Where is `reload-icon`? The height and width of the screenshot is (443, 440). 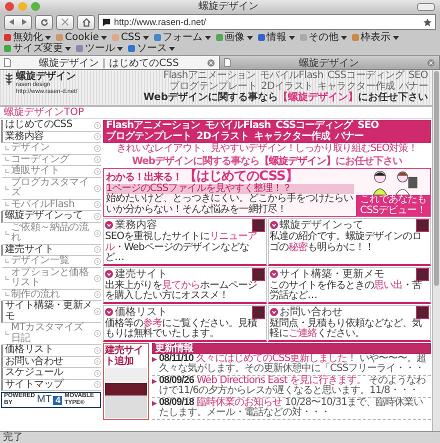
reload-icon is located at coordinates (44, 22).